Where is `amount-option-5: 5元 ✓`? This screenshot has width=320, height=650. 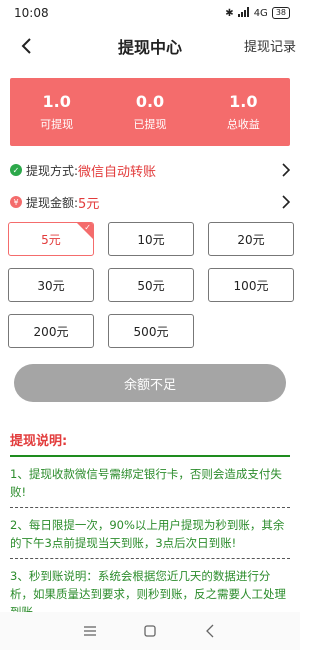
amount-option-5: 5元 ✓ is located at coordinates (51, 239).